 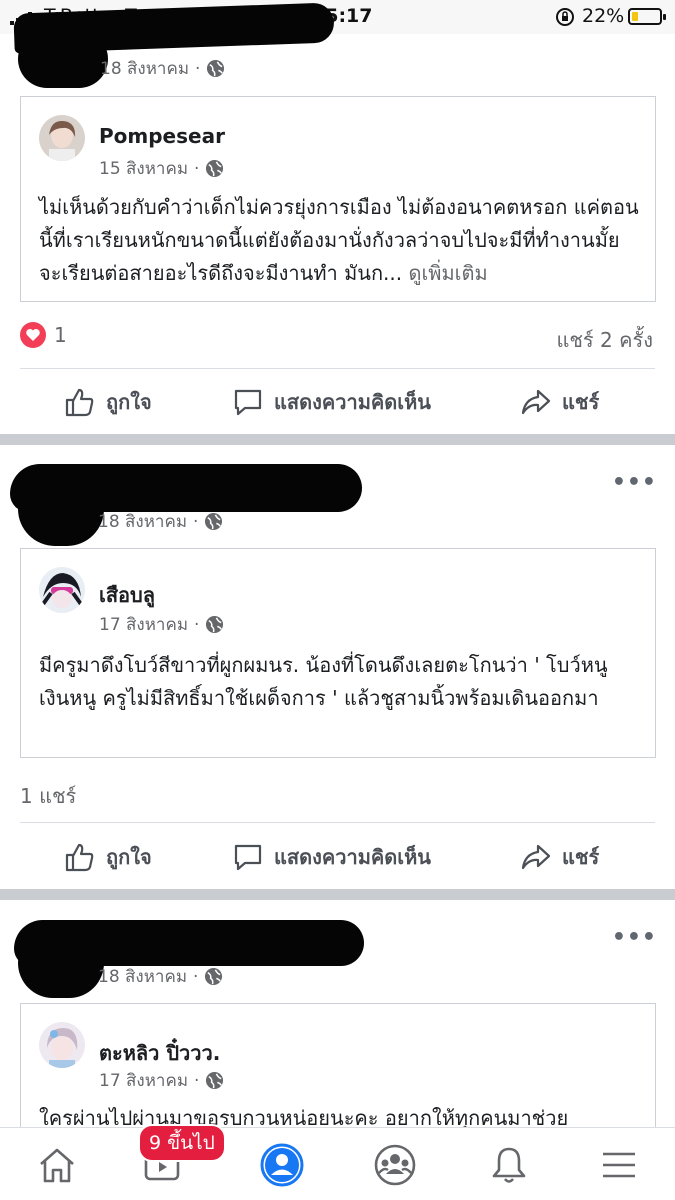 What do you see at coordinates (565, 19) in the screenshot?
I see `rotation-lock-icon` at bounding box center [565, 19].